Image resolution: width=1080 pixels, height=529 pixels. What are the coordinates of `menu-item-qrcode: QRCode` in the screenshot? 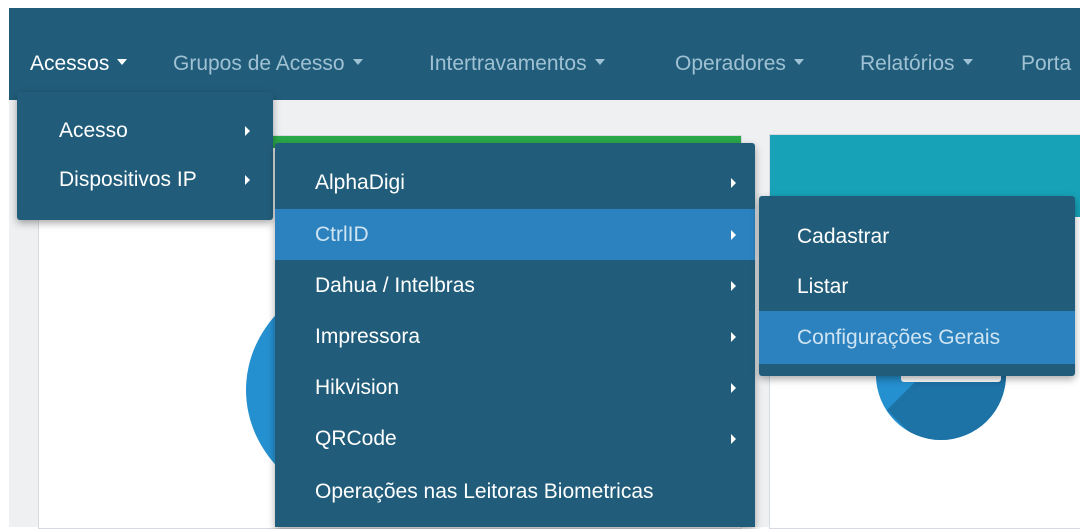 It's located at (515, 438).